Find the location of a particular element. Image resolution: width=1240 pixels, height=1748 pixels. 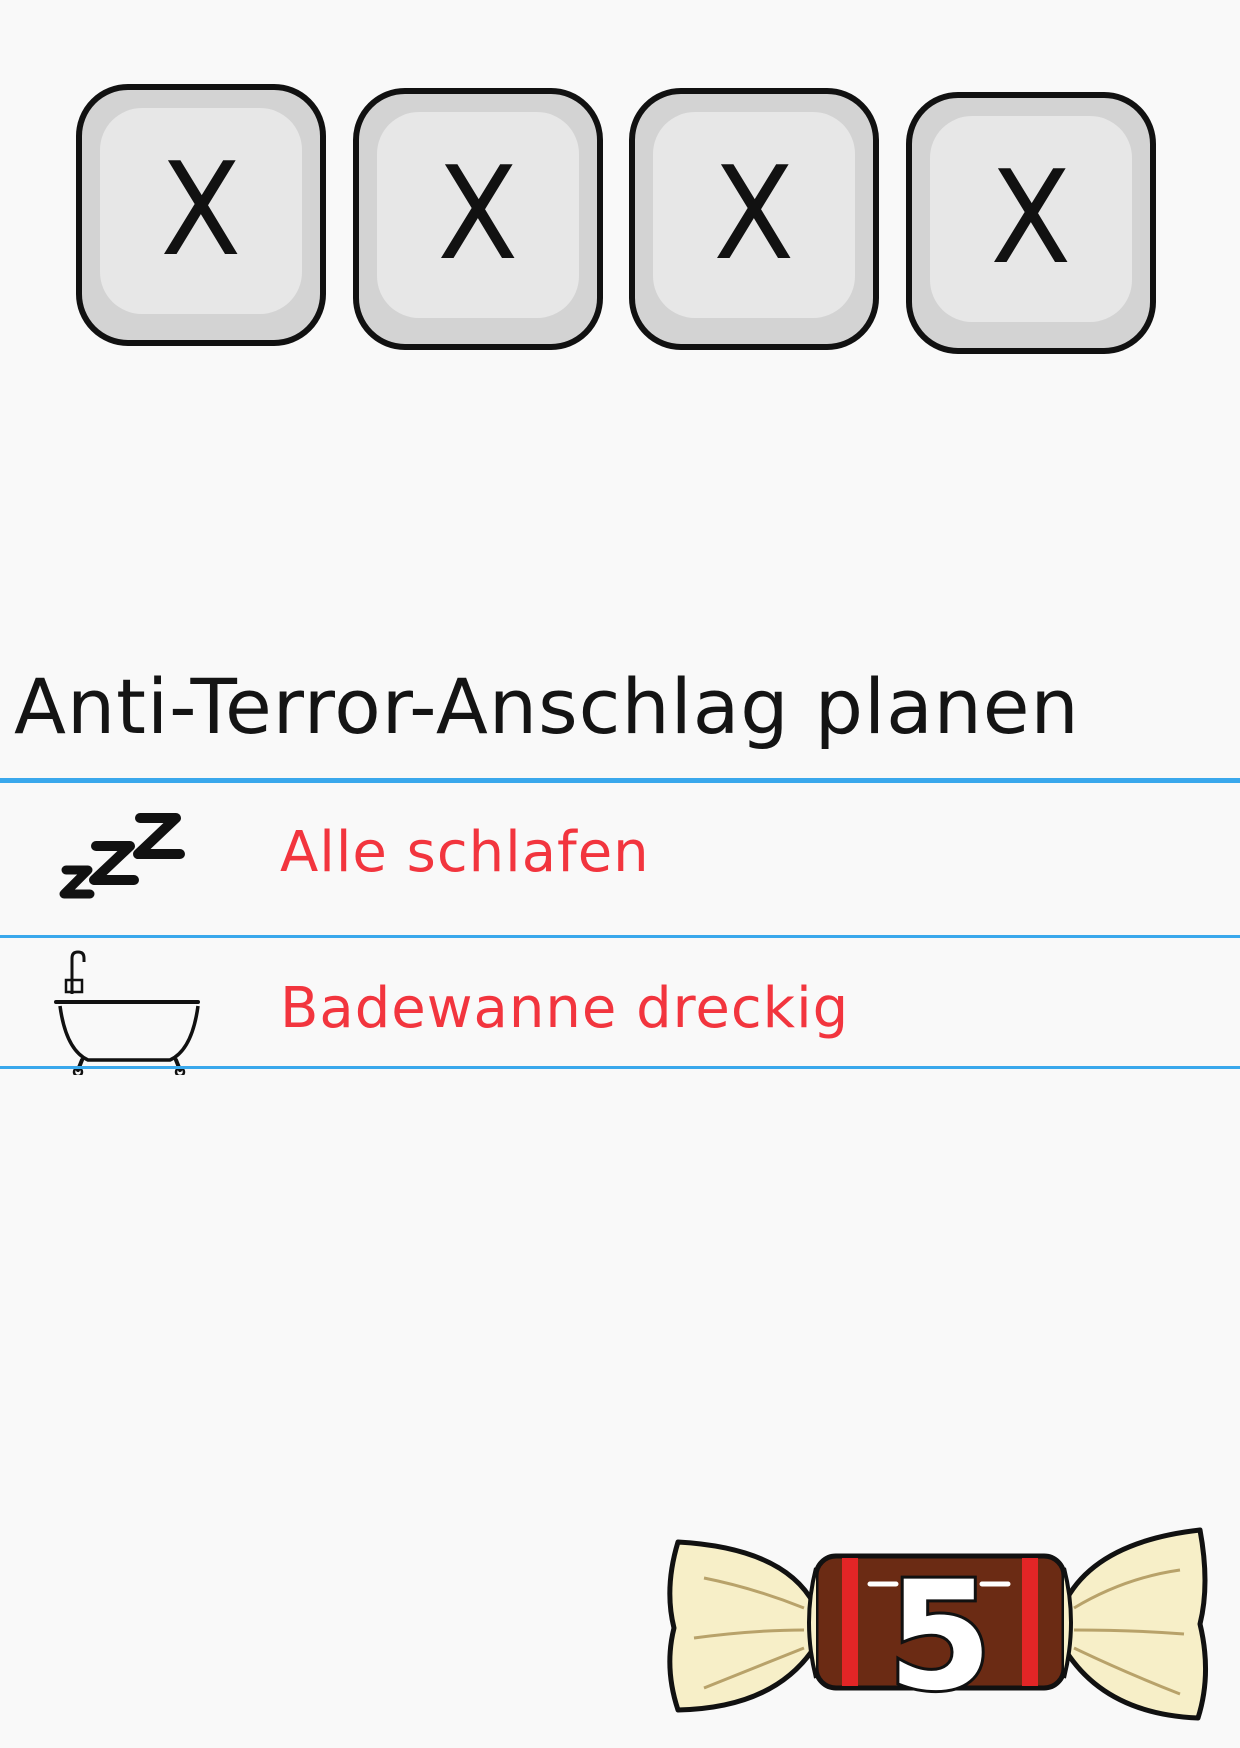

bathtub-icon is located at coordinates (132, 1014).